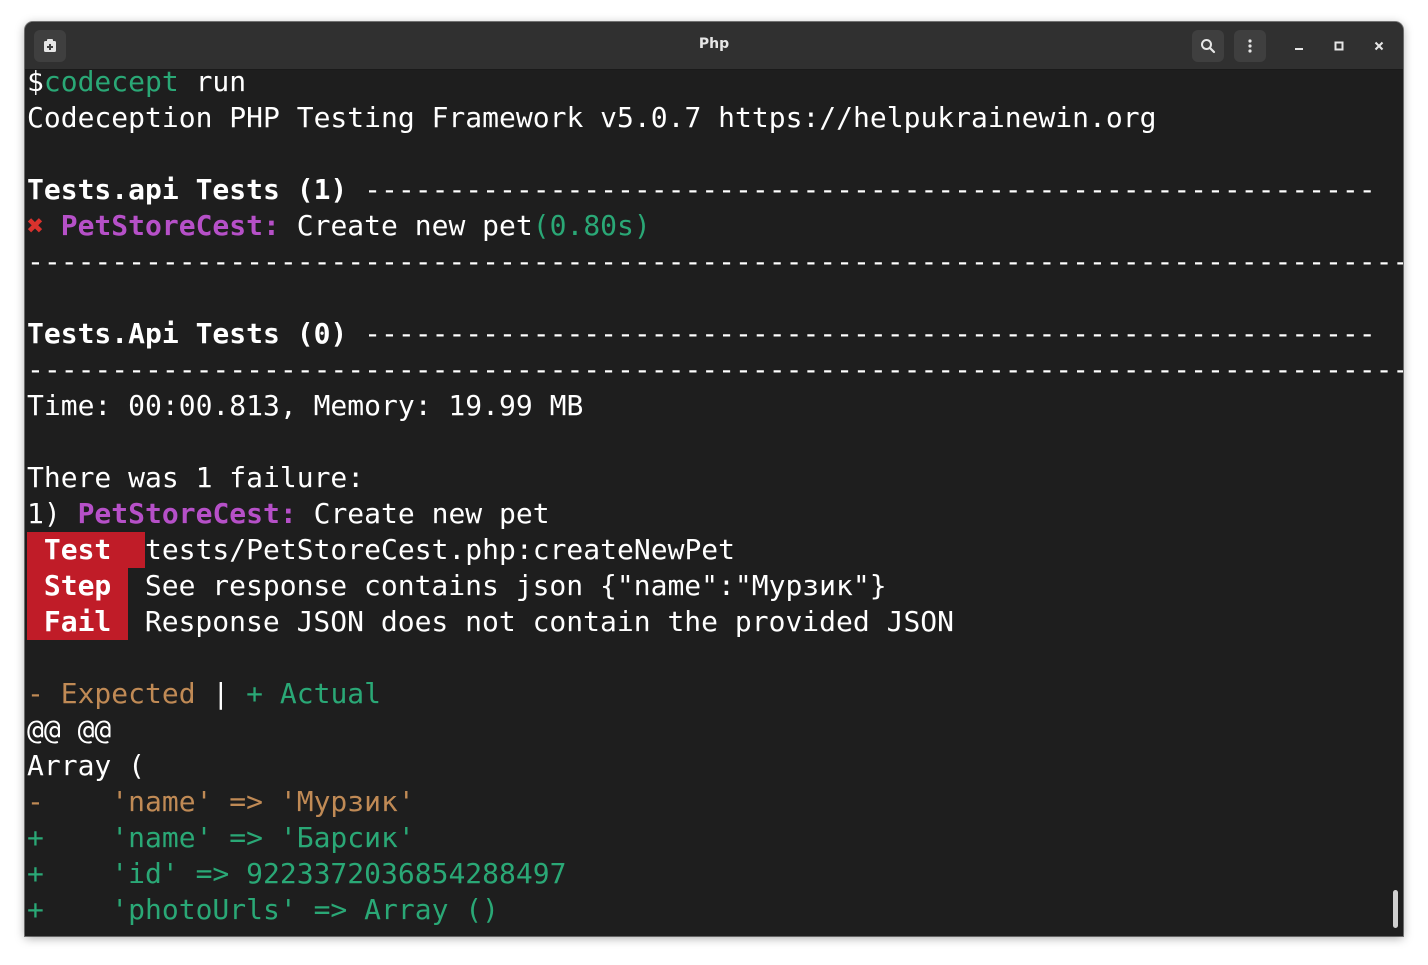 The image size is (1428, 965). Describe the element at coordinates (314, 693) in the screenshot. I see `diff-actual-label: + Actual` at that location.